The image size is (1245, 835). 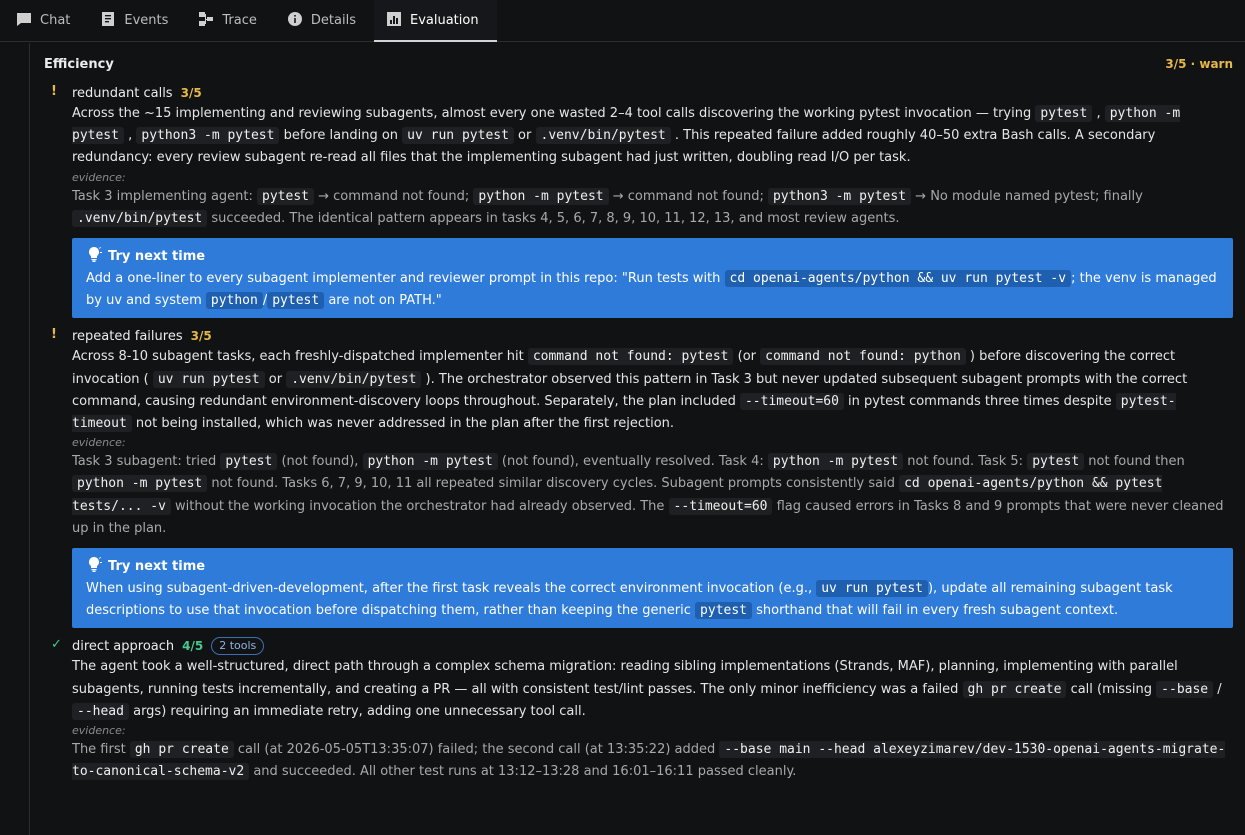 I want to click on criterion-header: direct approach 4/5 2 tools, so click(x=652, y=646).